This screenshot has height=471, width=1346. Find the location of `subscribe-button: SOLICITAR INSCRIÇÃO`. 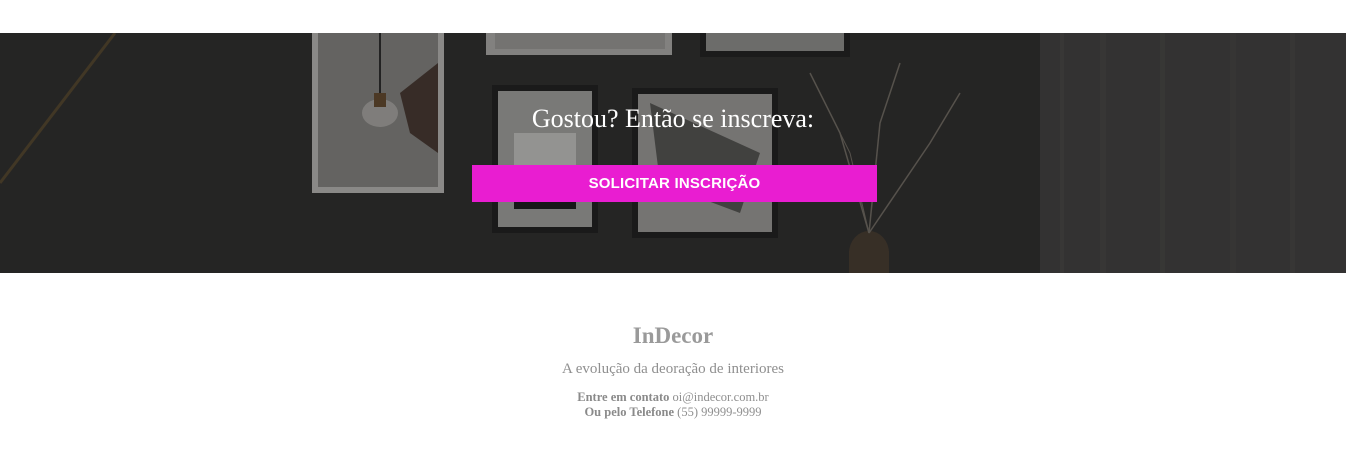

subscribe-button: SOLICITAR INSCRIÇÃO is located at coordinates (674, 183).